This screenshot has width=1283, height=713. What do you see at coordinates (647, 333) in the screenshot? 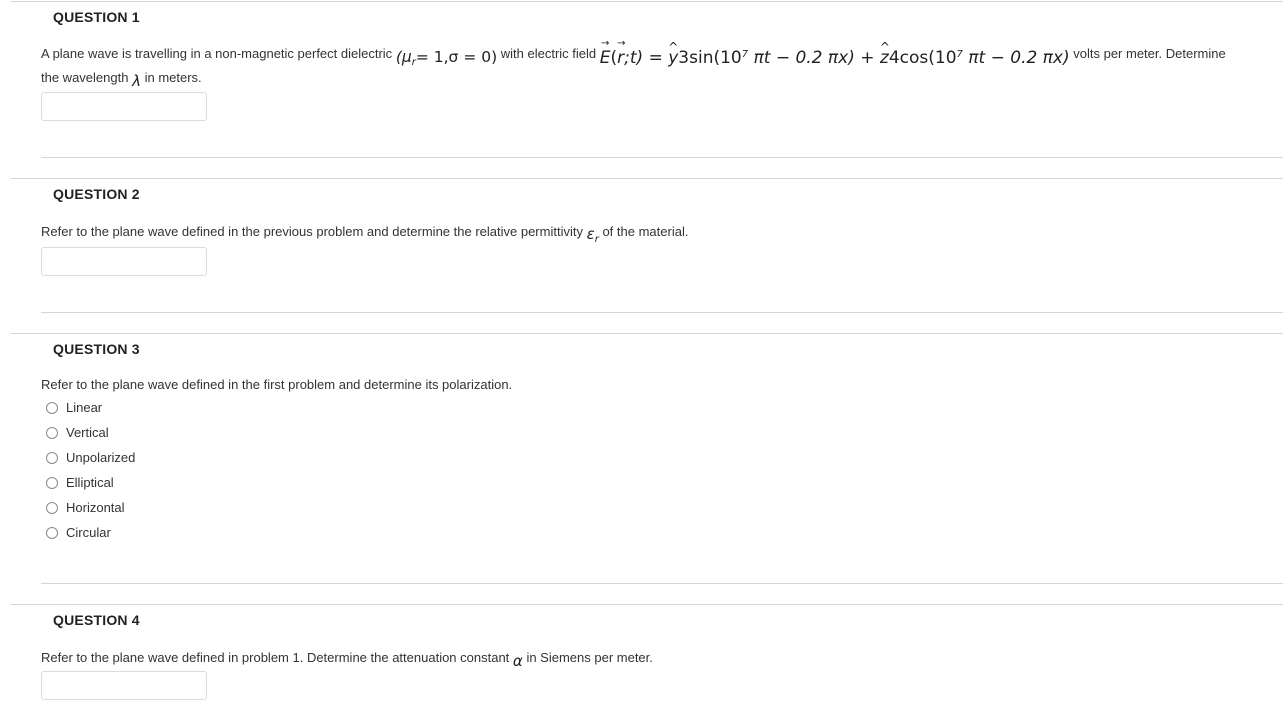
I see `question-3-top-divider` at bounding box center [647, 333].